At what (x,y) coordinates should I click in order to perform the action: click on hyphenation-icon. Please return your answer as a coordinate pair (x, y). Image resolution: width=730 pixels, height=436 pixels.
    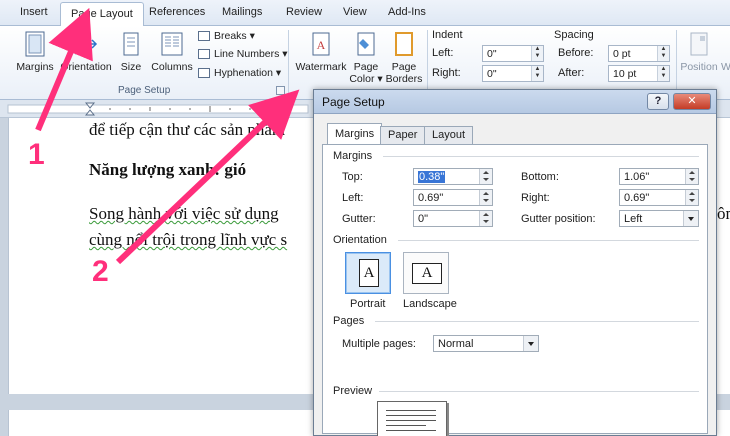
    Looking at the image, I should click on (204, 73).